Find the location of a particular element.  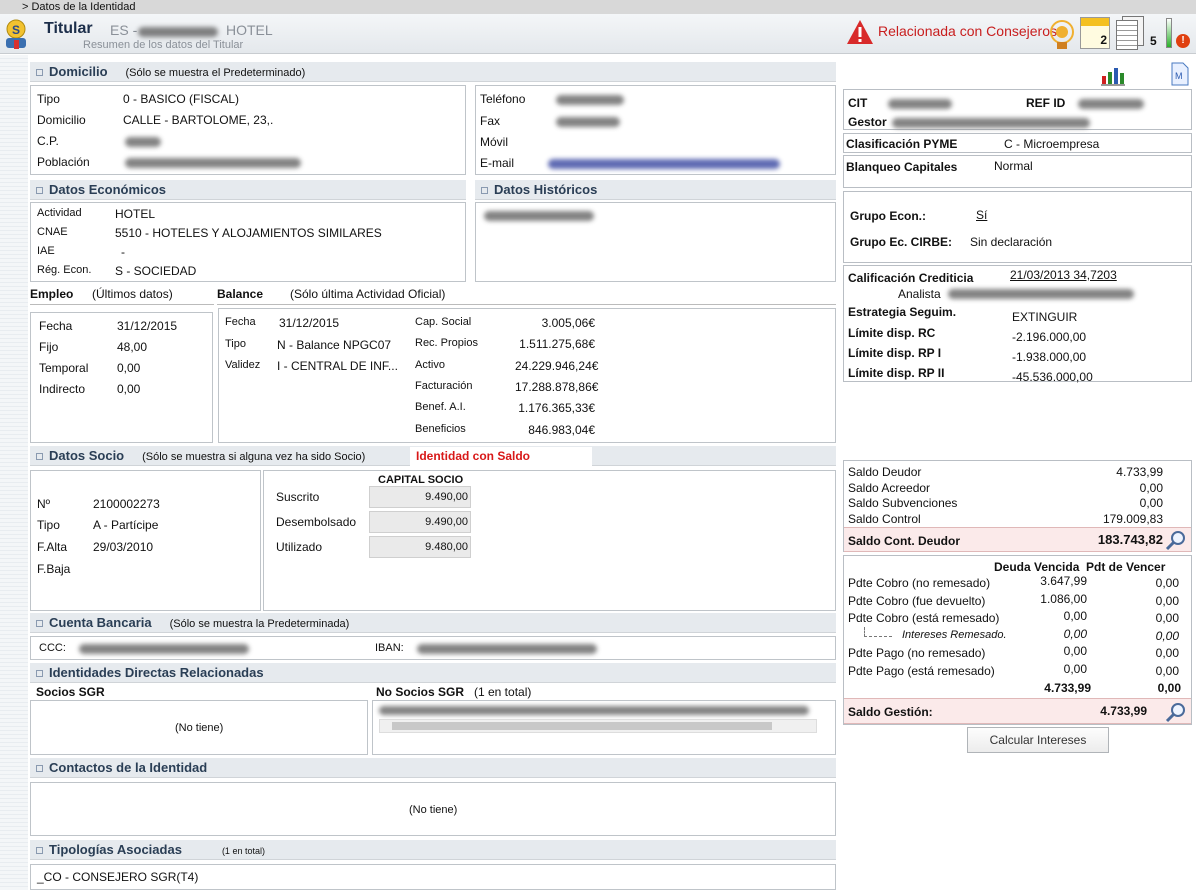

section-title: Datos Socio is located at coordinates (87, 455).